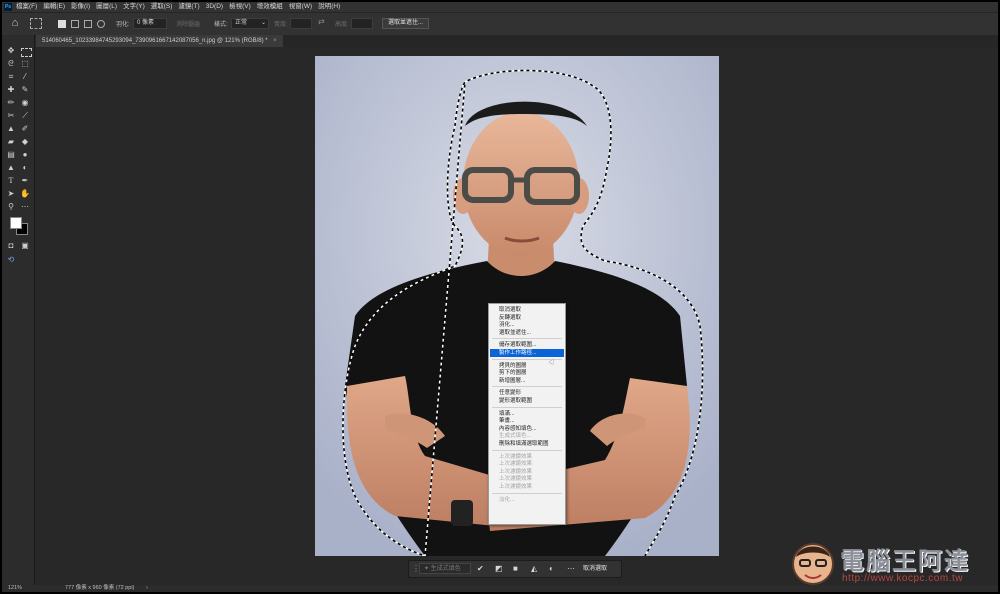 The width and height of the screenshot is (1000, 594). Describe the element at coordinates (150, 23) in the screenshot. I see `feather-input: 0 像素` at that location.